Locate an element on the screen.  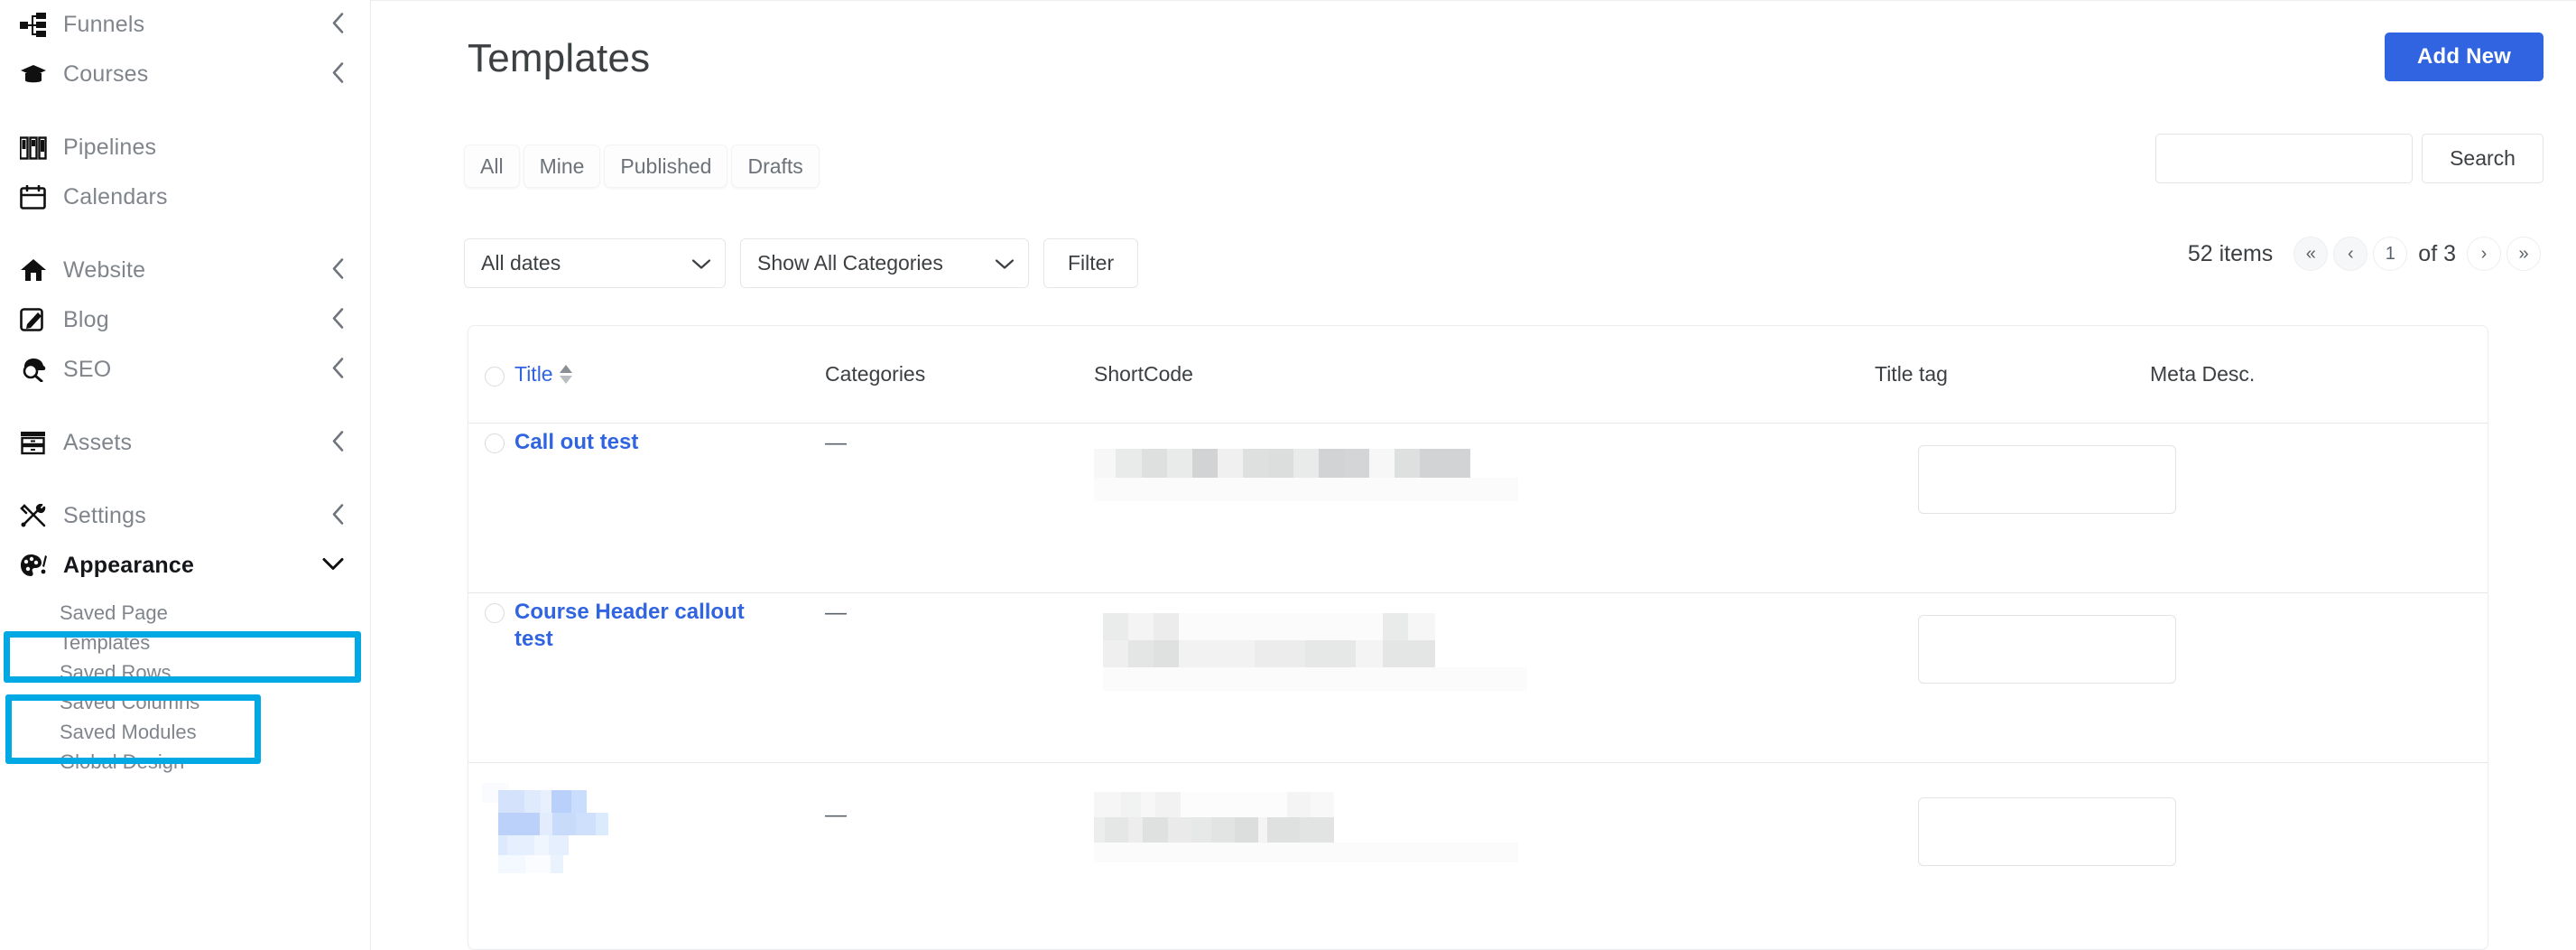
column-header-shortcode: ShortCode is located at coordinates (1143, 374).